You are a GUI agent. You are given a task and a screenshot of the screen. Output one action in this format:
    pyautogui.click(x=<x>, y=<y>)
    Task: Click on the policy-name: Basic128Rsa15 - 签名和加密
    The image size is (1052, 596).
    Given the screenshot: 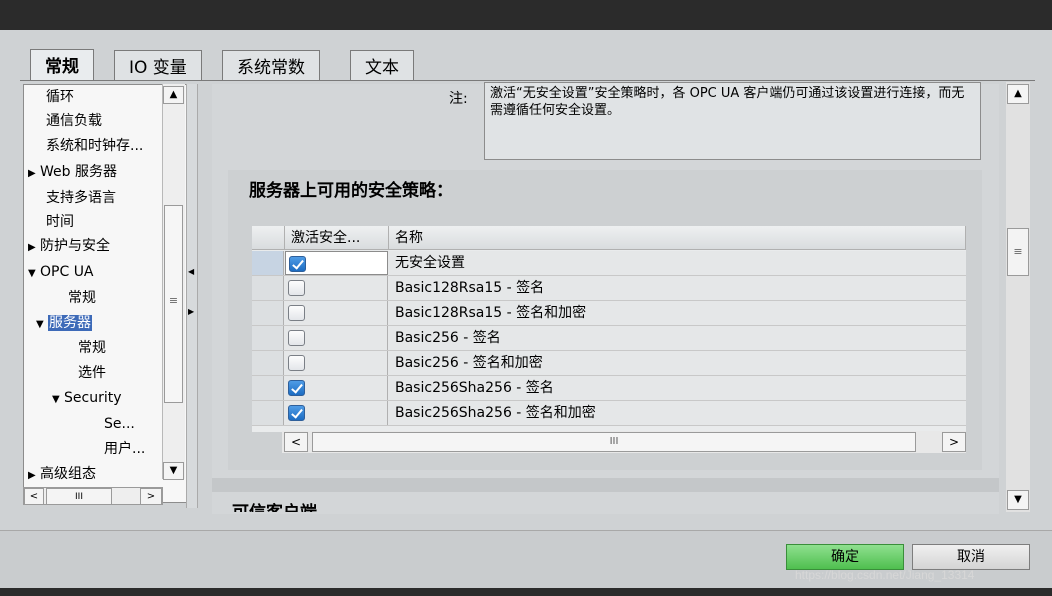 What is the action you would take?
    pyautogui.click(x=491, y=313)
    